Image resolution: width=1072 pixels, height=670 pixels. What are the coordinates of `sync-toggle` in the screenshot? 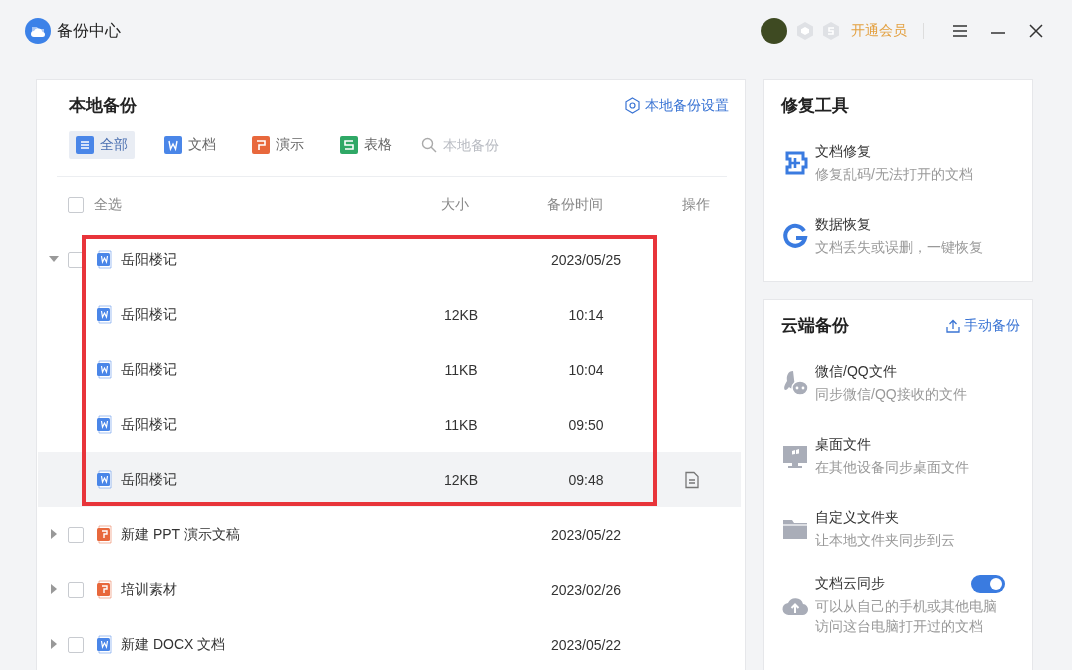 It's located at (988, 584).